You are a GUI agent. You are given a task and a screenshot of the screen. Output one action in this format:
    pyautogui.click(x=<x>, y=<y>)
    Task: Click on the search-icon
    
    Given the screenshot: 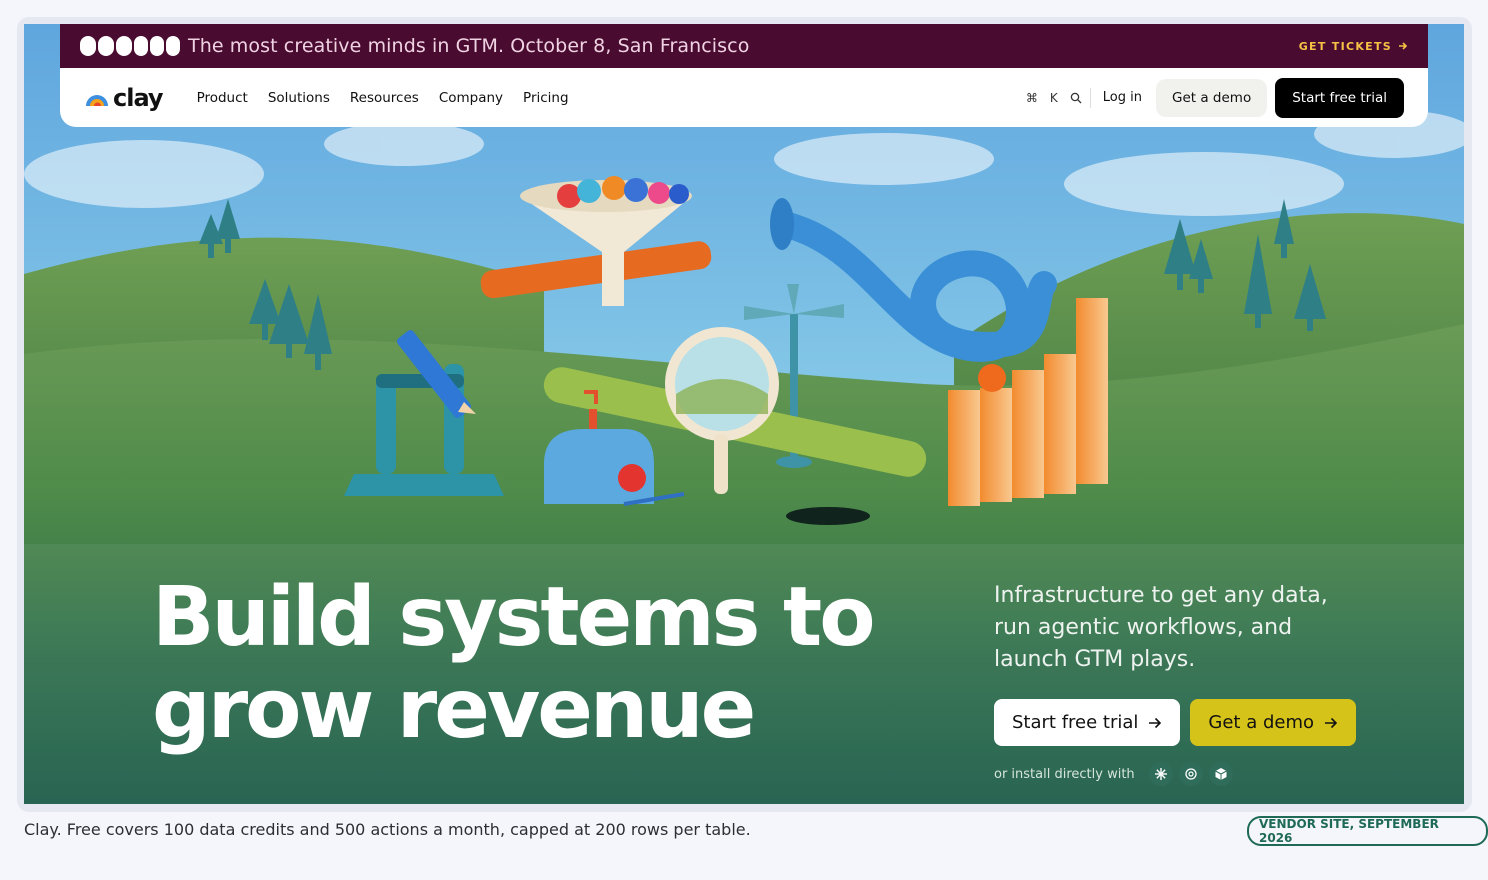 What is the action you would take?
    pyautogui.click(x=1076, y=98)
    